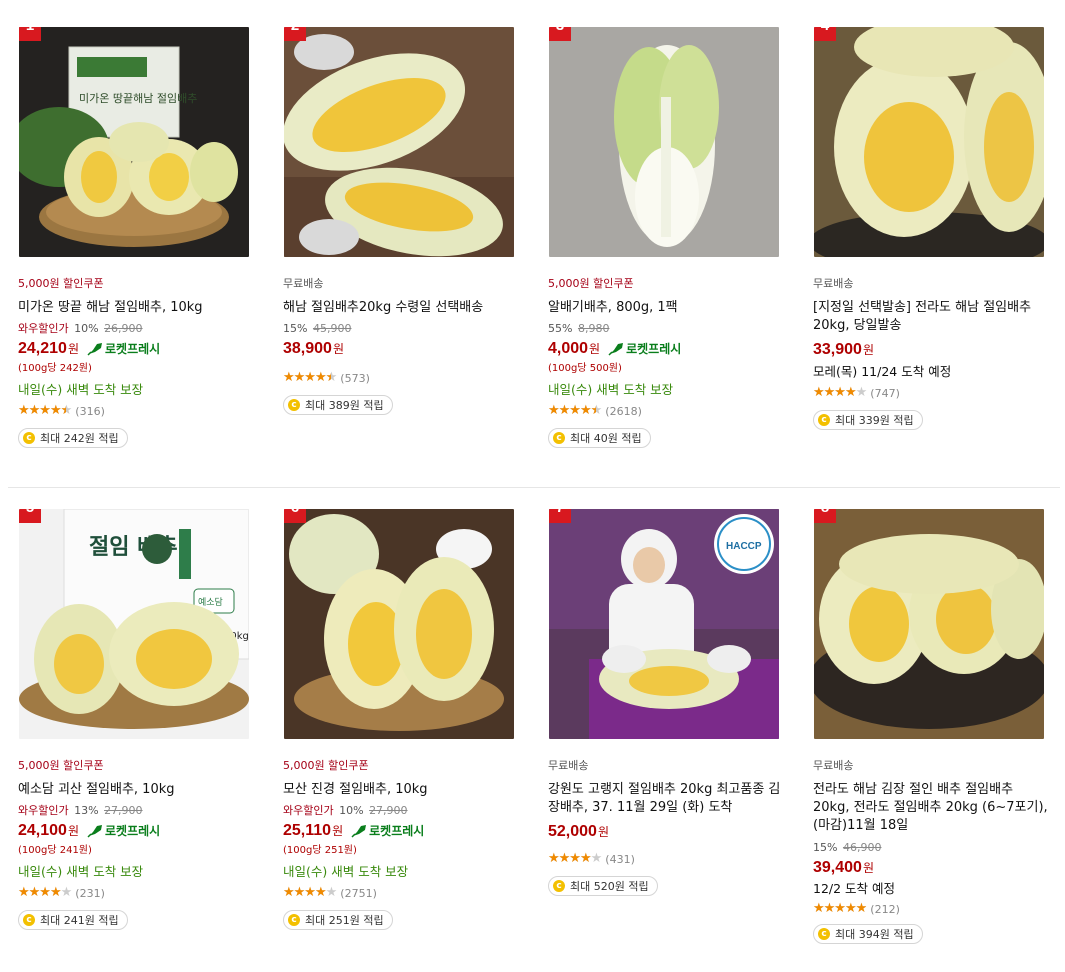  Describe the element at coordinates (593, 328) in the screenshot. I see `original-price: 8,980` at that location.